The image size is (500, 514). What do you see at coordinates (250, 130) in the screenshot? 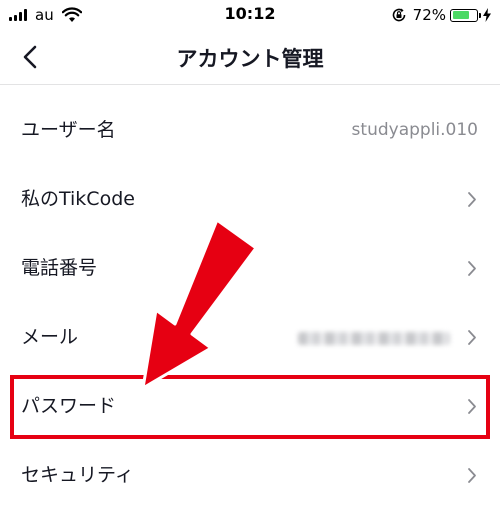
I see `row-username: ユーザー名 studyappli.010` at bounding box center [250, 130].